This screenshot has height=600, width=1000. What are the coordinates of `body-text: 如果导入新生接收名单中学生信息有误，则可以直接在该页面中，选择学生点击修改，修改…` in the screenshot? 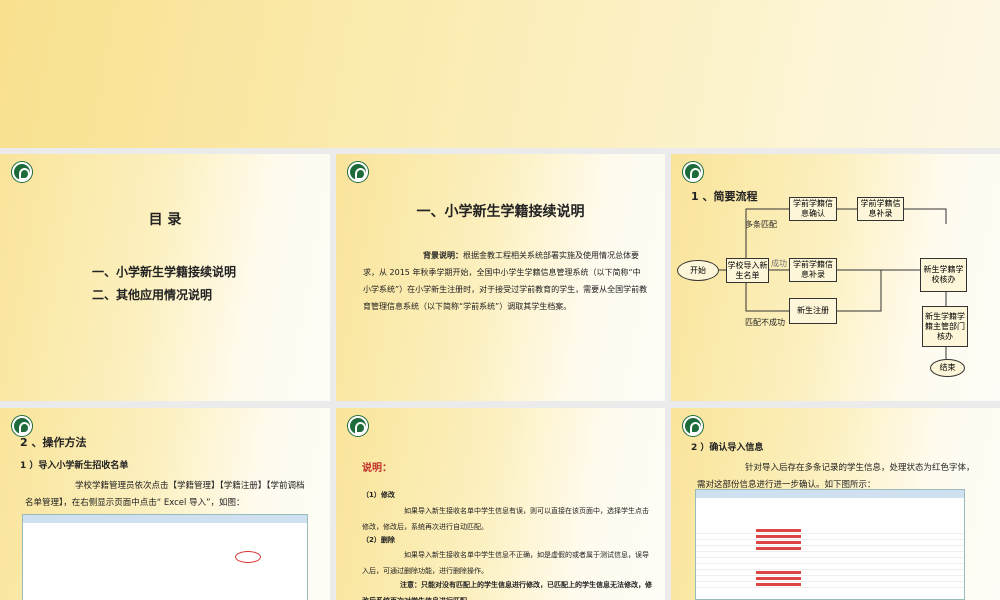 It's located at (505, 519).